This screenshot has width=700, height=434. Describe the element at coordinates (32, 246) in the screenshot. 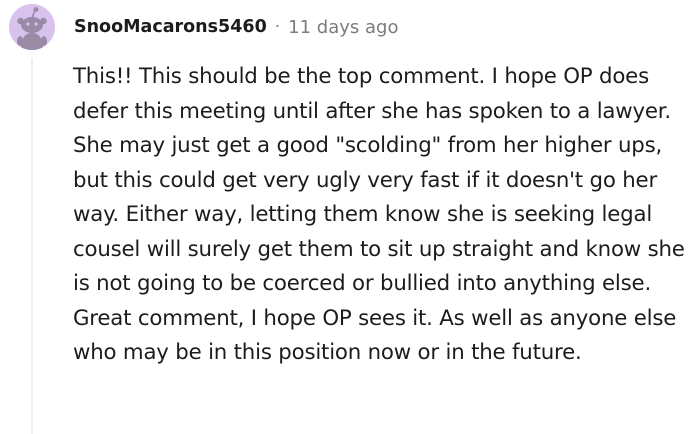

I see `thread-line` at that location.